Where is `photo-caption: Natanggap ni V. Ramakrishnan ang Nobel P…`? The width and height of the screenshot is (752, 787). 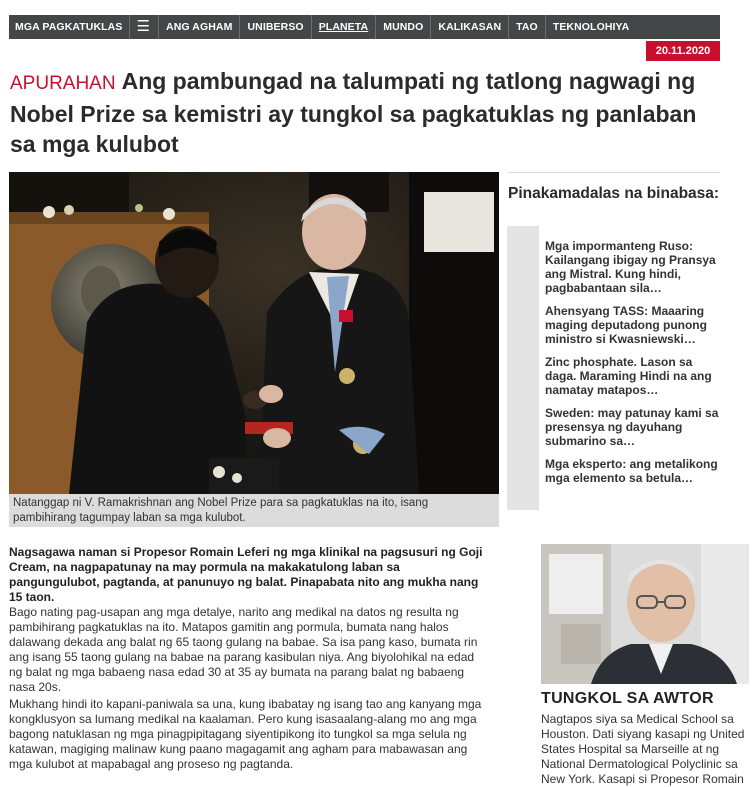 photo-caption: Natanggap ni V. Ramakrishnan ang Nobel P… is located at coordinates (254, 510).